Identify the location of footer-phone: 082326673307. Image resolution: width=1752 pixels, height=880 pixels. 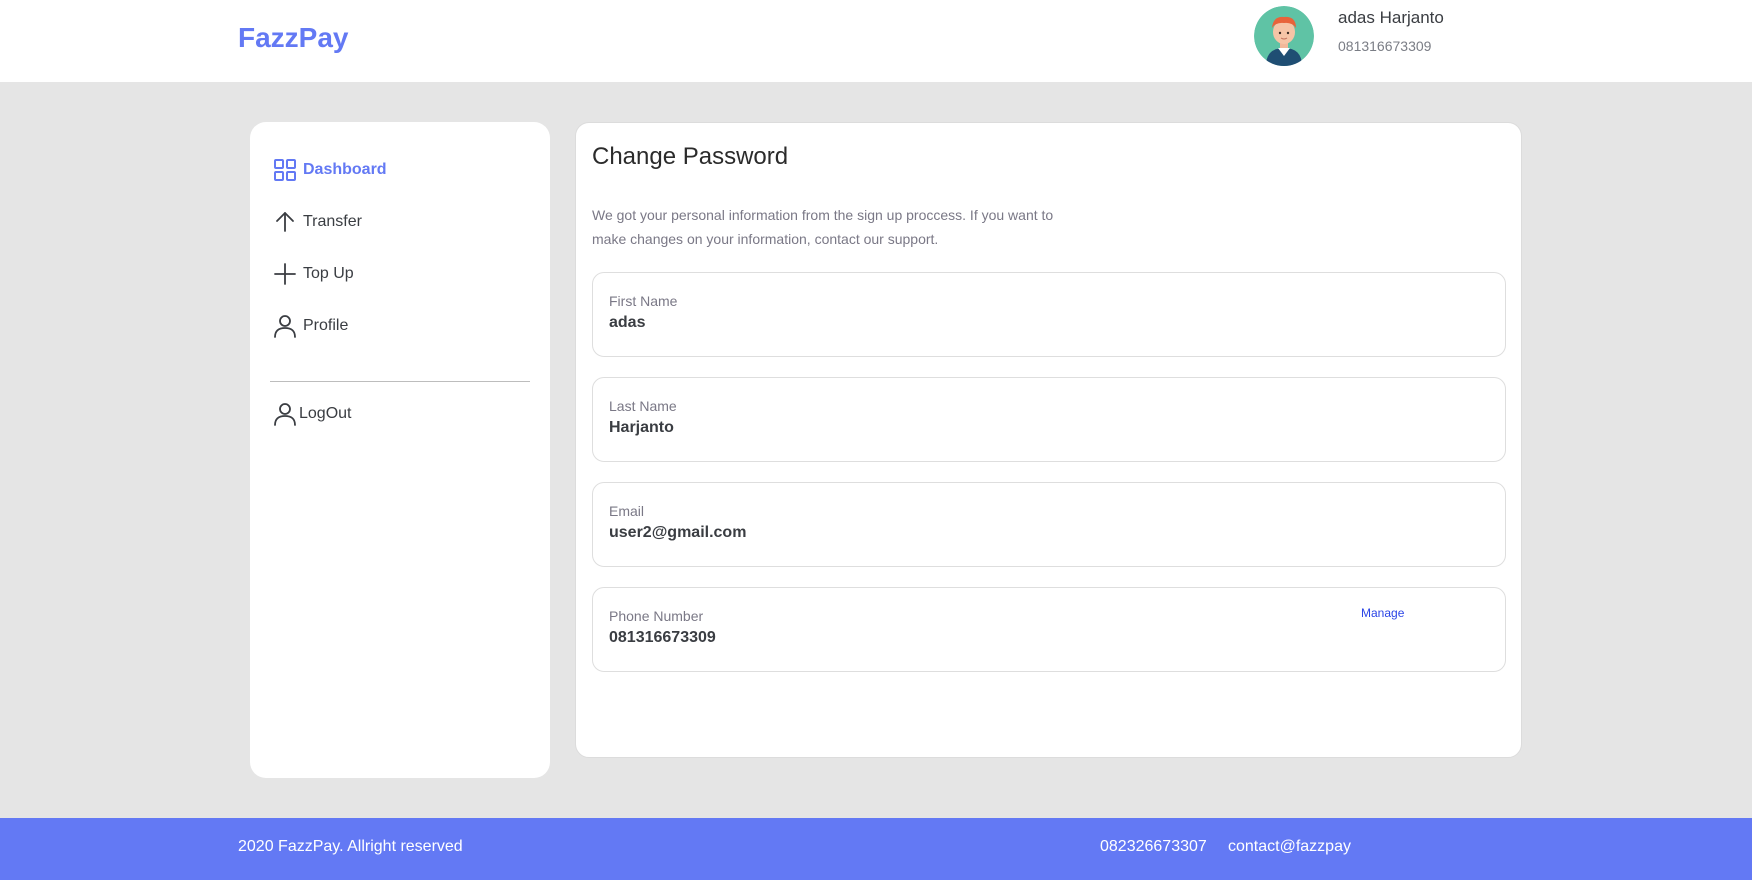
(1153, 846).